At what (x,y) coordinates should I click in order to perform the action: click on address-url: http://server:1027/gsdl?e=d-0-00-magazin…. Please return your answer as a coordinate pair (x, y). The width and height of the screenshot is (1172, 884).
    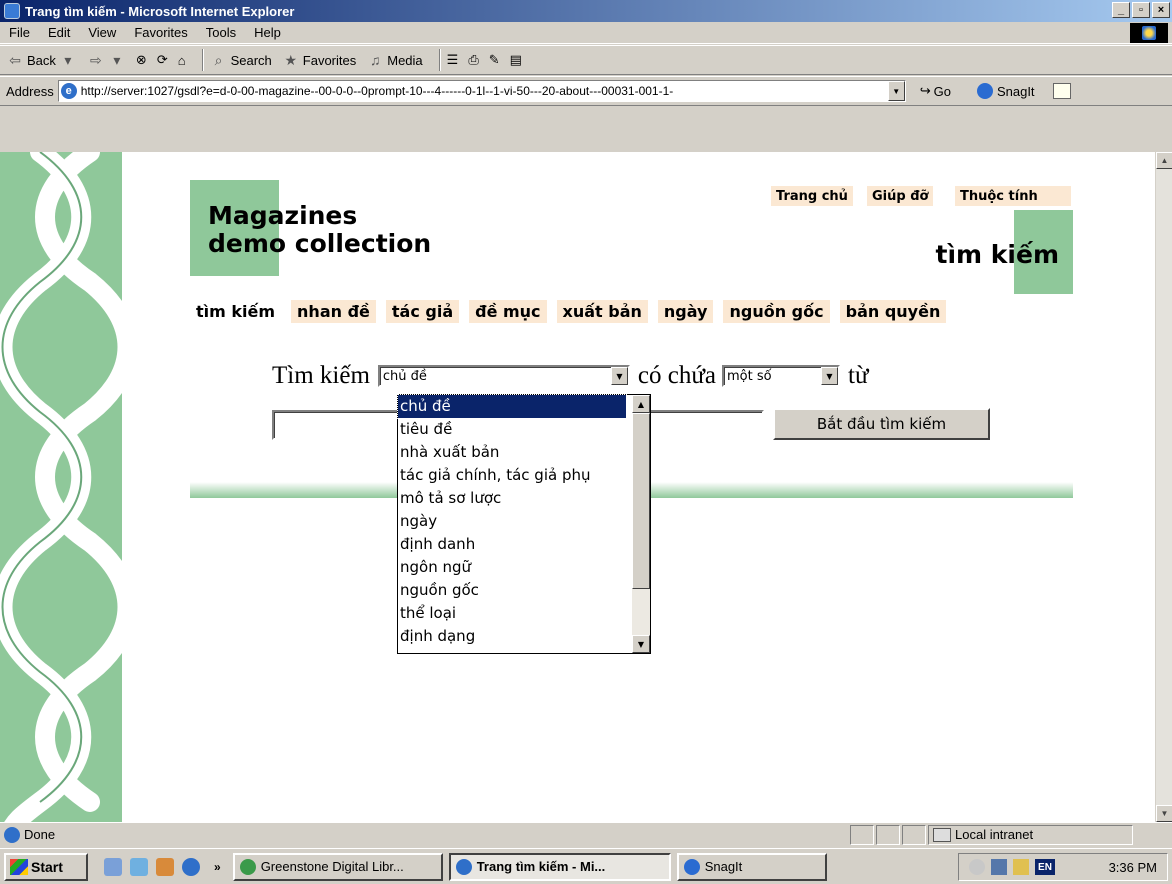
    Looking at the image, I should click on (377, 91).